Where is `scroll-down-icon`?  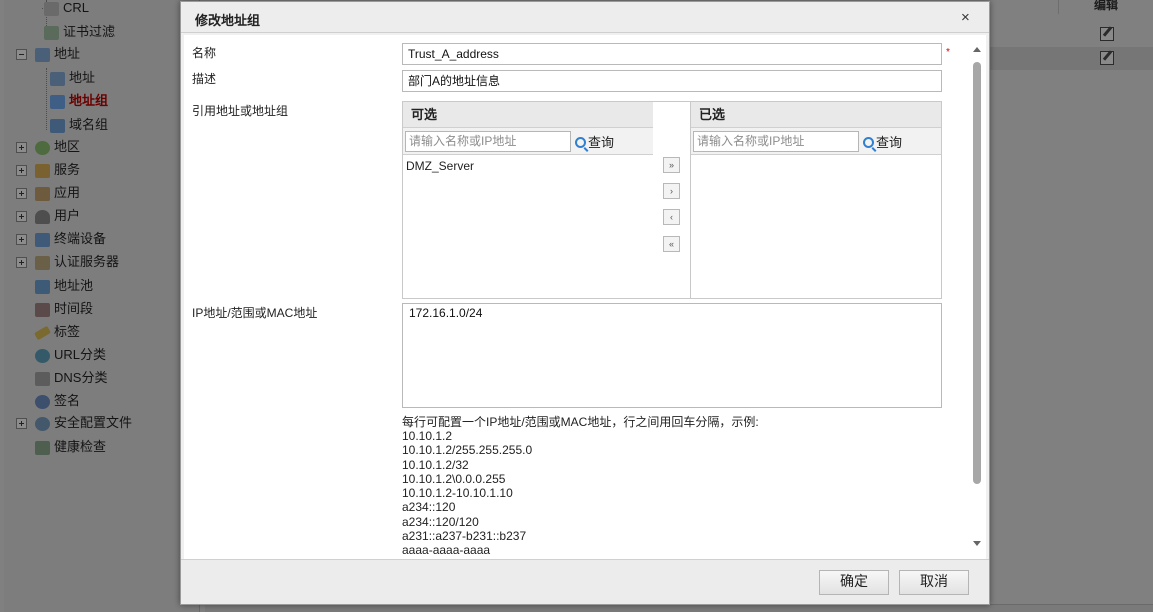 scroll-down-icon is located at coordinates (977, 543).